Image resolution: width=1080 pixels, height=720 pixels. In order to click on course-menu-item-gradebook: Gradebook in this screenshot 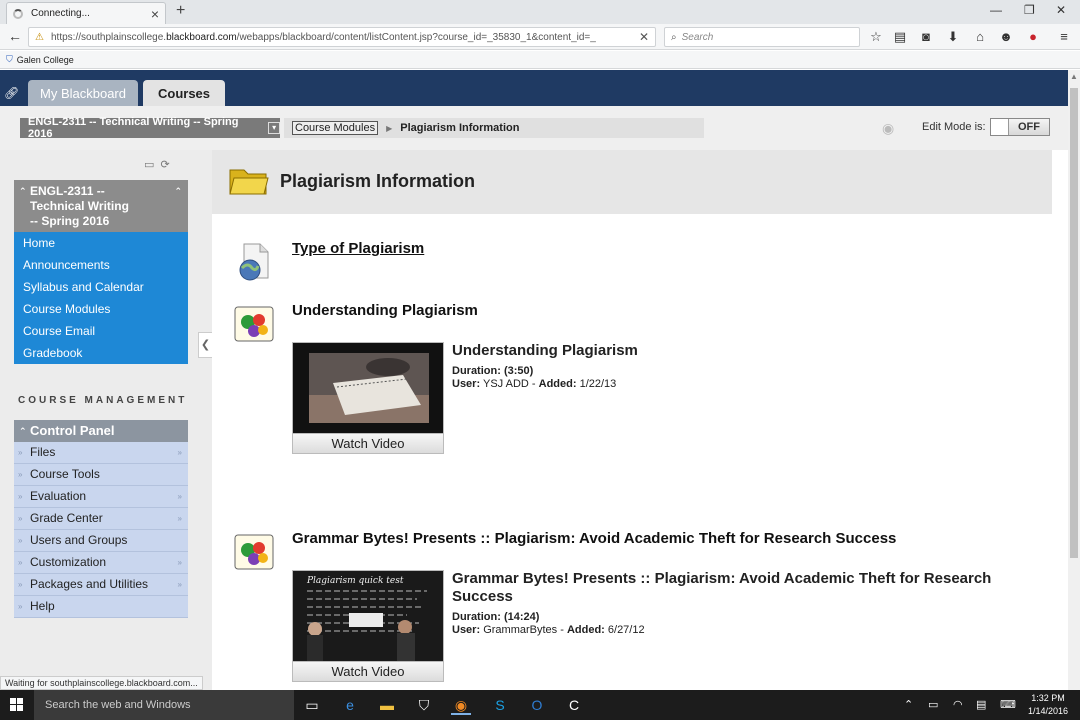, I will do `click(101, 353)`.